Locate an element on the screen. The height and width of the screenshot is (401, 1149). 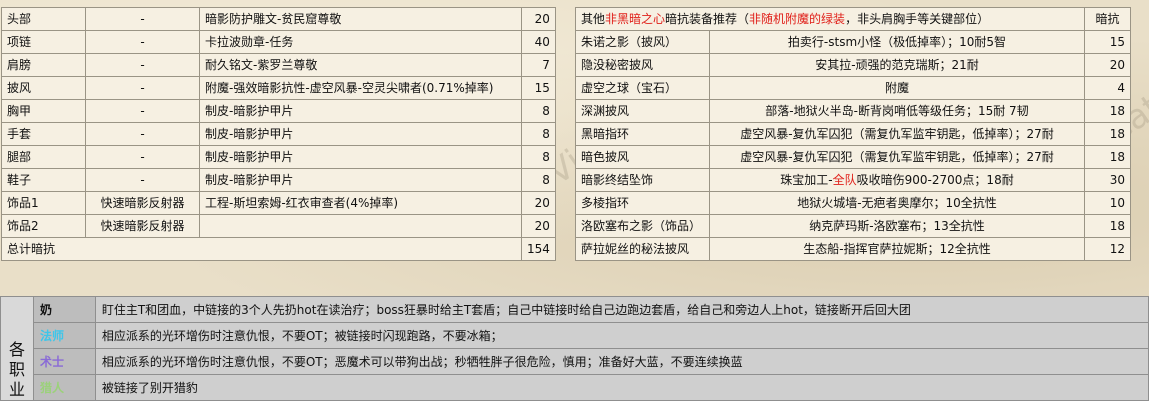
gear-slot: 披风 is located at coordinates (43, 88).